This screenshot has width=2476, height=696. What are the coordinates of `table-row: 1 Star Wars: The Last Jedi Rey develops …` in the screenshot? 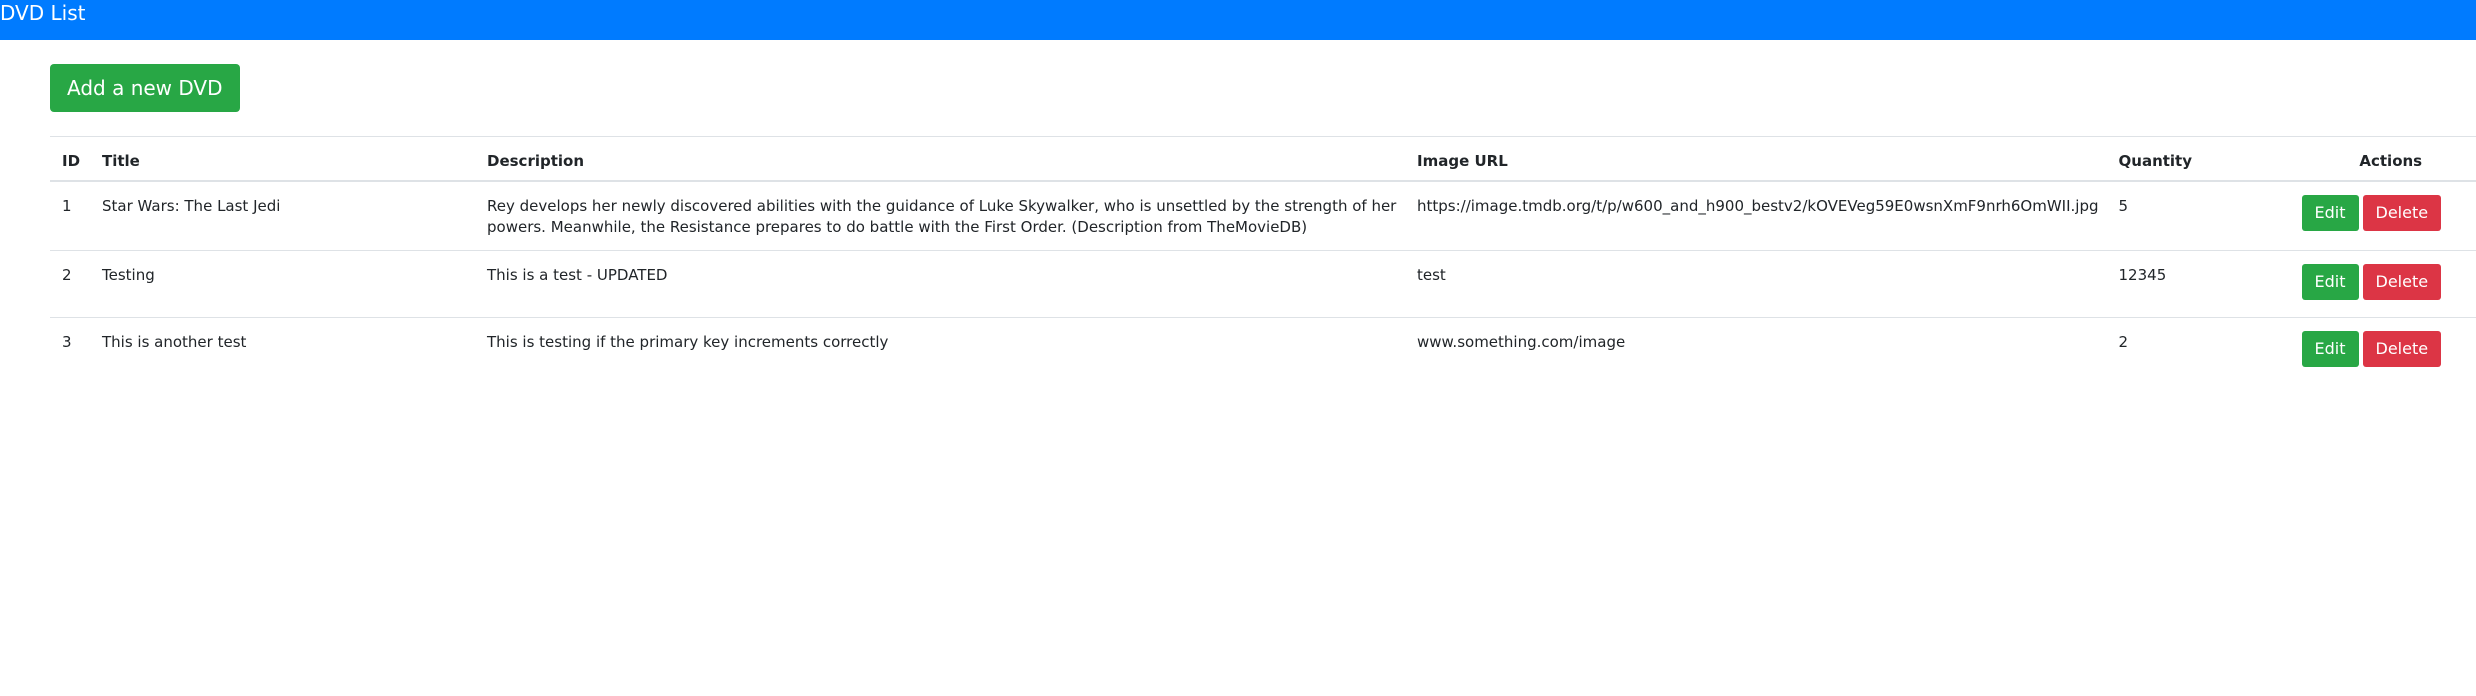 It's located at (1263, 215).